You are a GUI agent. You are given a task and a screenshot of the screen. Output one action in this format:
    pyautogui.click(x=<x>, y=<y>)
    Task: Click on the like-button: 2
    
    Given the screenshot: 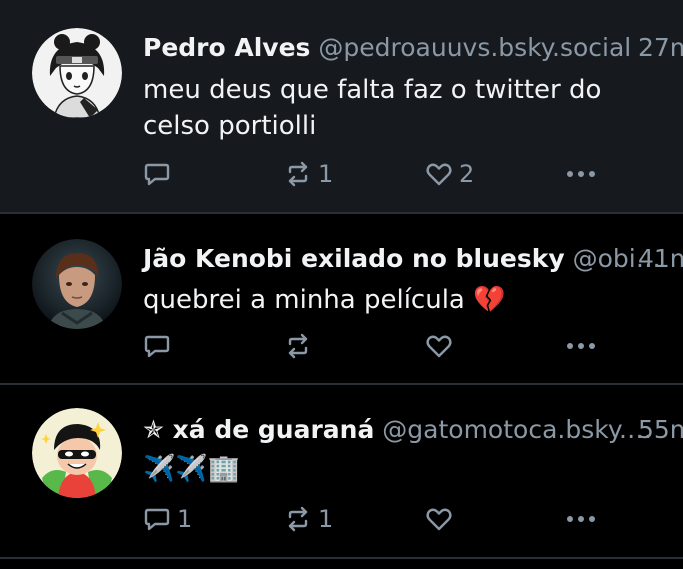 What is the action you would take?
    pyautogui.click(x=449, y=174)
    